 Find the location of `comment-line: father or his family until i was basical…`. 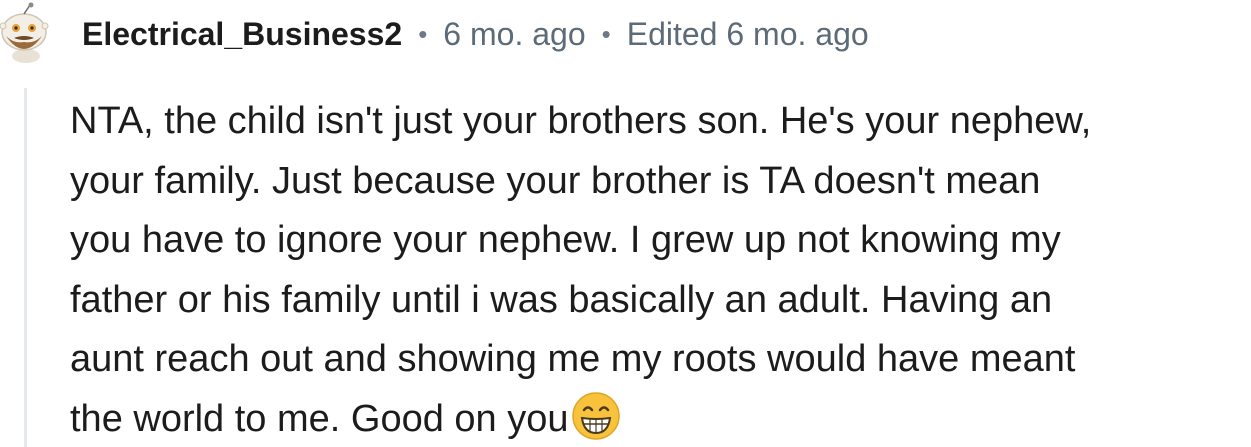

comment-line: father or his family until i was basical… is located at coordinates (561, 299).